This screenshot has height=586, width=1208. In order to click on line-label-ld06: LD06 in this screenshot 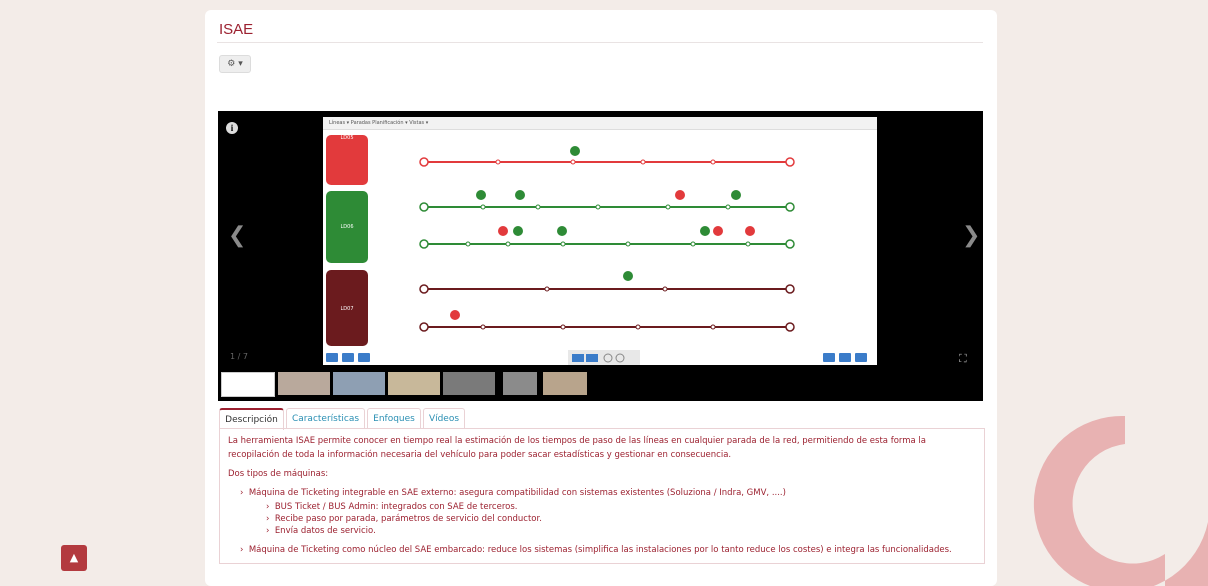, I will do `click(347, 227)`.